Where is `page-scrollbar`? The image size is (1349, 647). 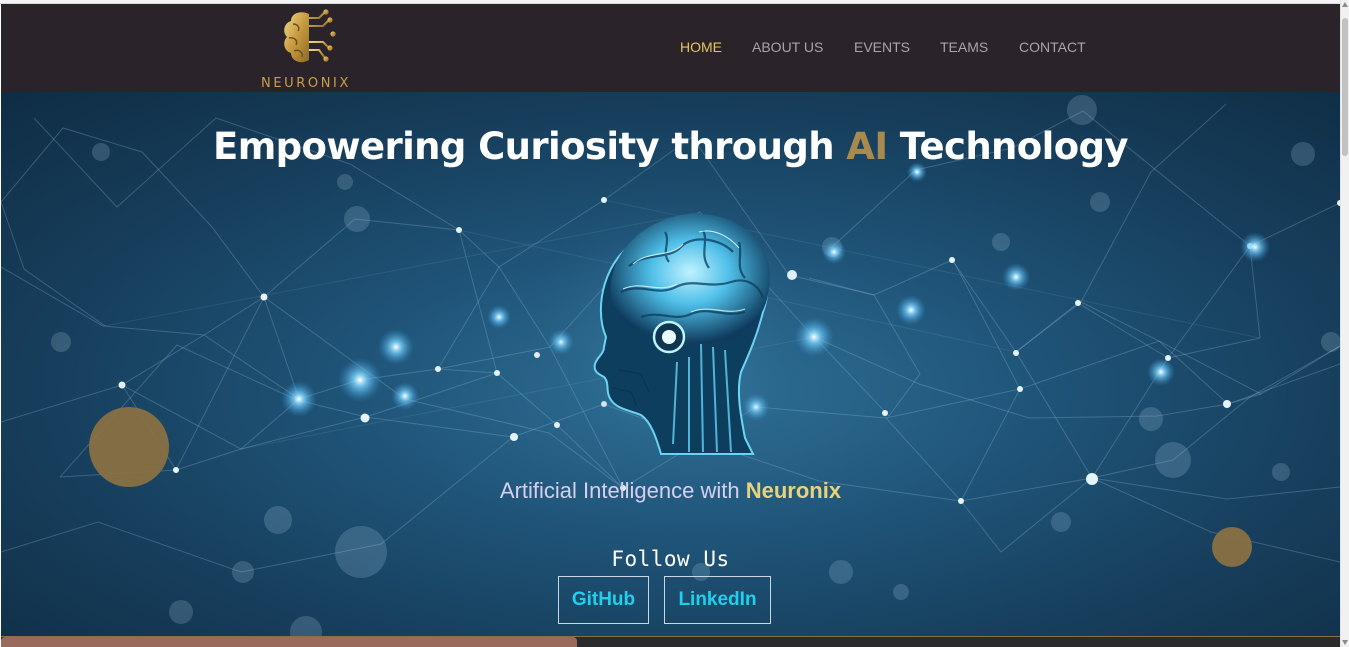 page-scrollbar is located at coordinates (1344, 323).